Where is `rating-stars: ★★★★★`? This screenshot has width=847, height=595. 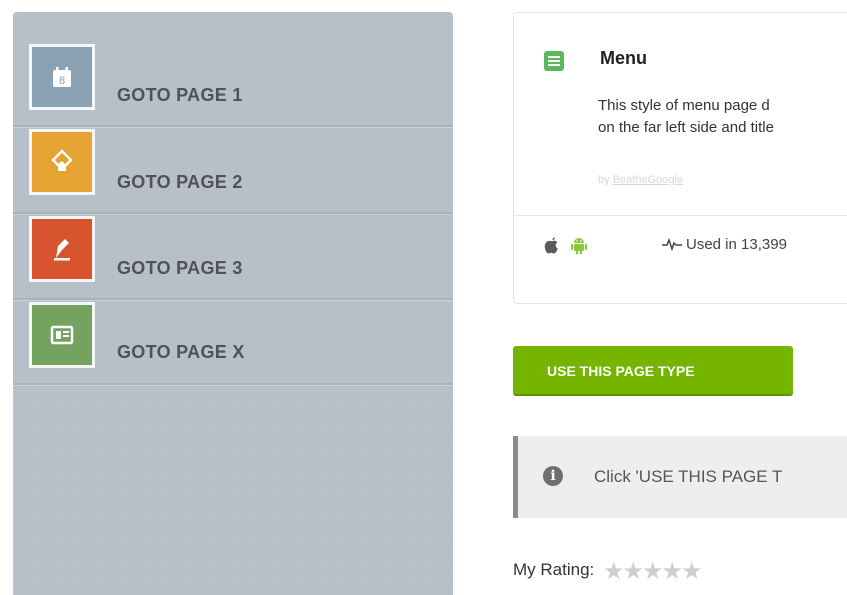 rating-stars: ★★★★★ is located at coordinates (653, 571).